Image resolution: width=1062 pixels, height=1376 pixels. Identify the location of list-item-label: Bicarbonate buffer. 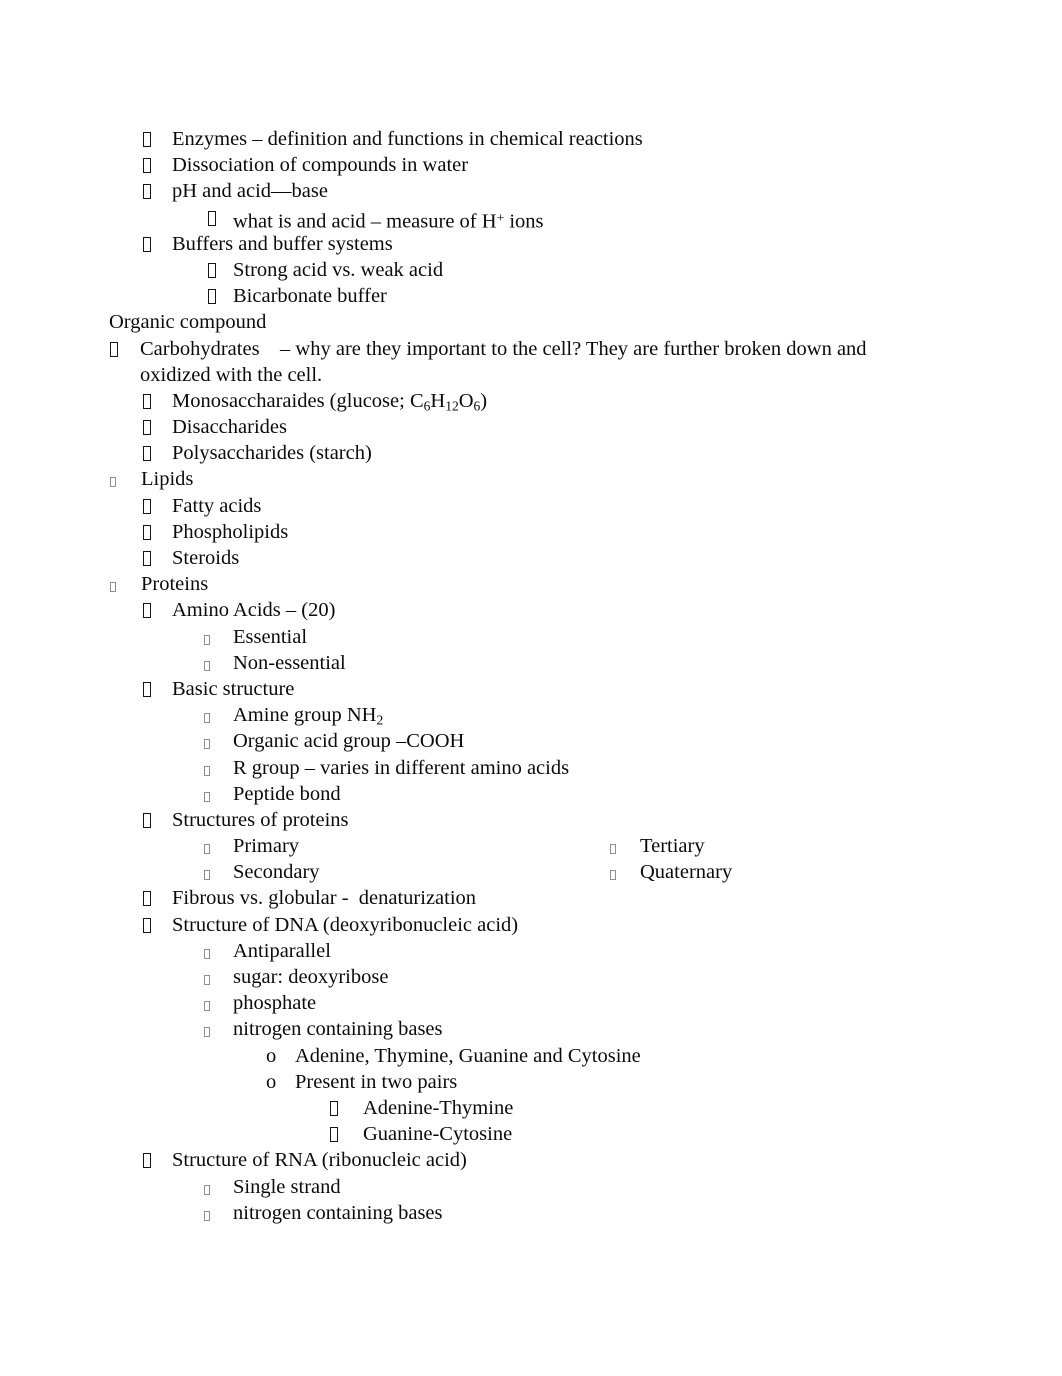
(310, 296).